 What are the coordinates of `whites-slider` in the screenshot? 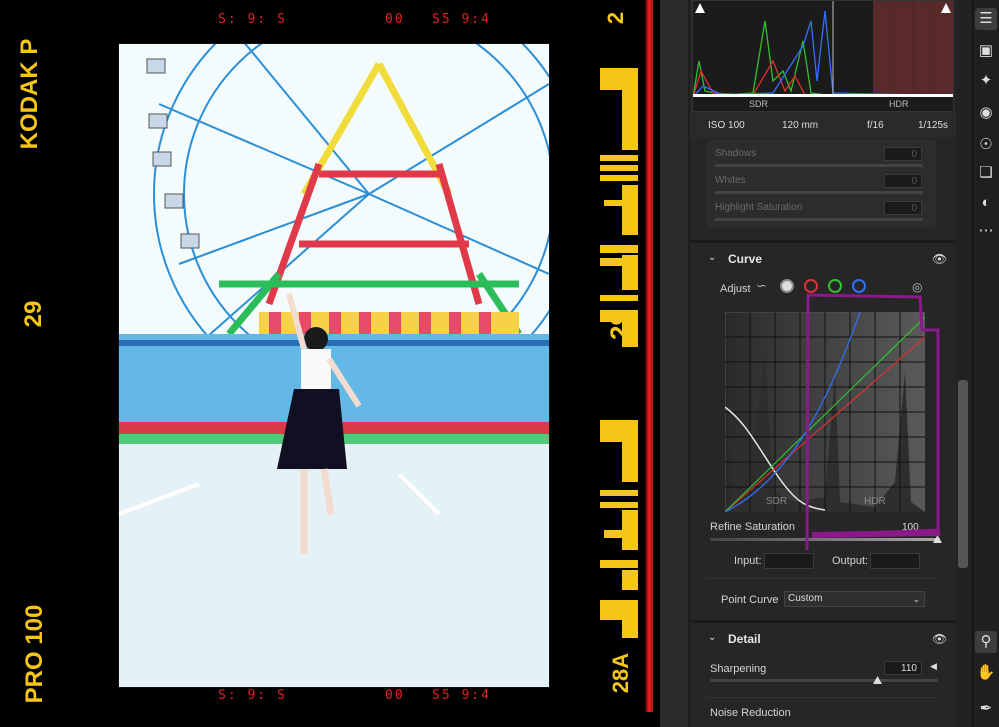 It's located at (819, 192).